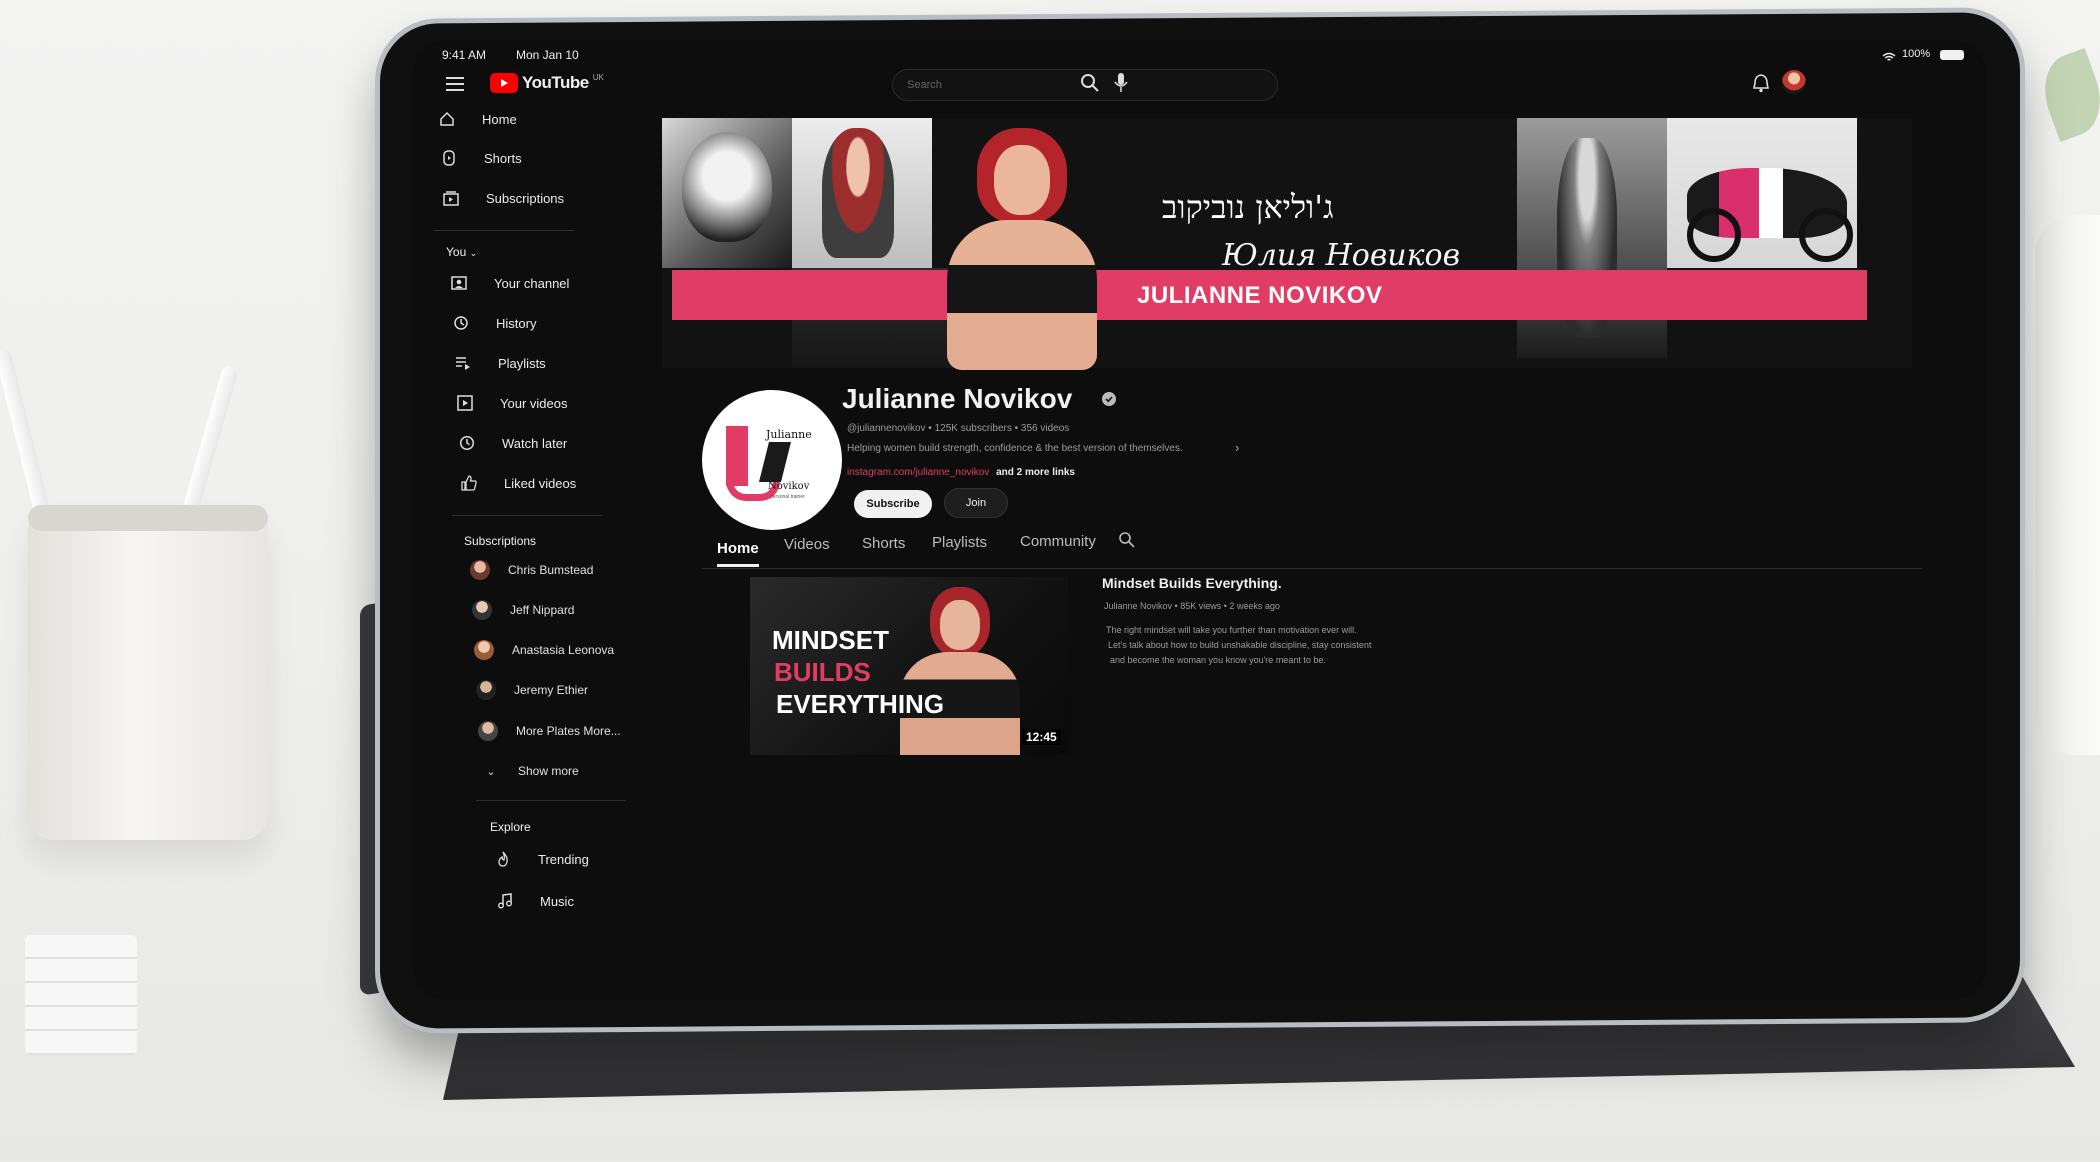  What do you see at coordinates (1127, 542) in the screenshot?
I see `channel-search-icon` at bounding box center [1127, 542].